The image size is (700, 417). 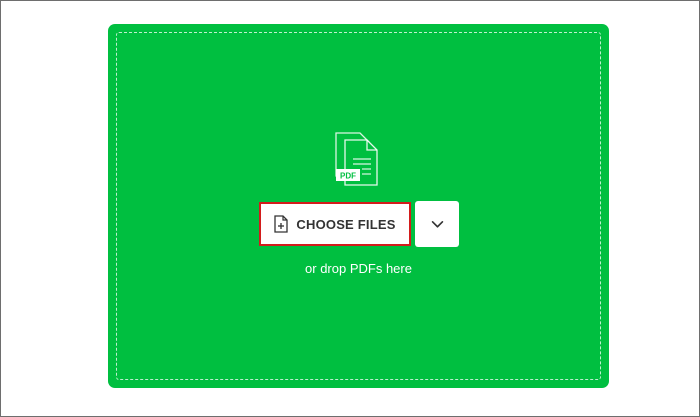 What do you see at coordinates (356, 159) in the screenshot?
I see `pdf-document-icon: PDF` at bounding box center [356, 159].